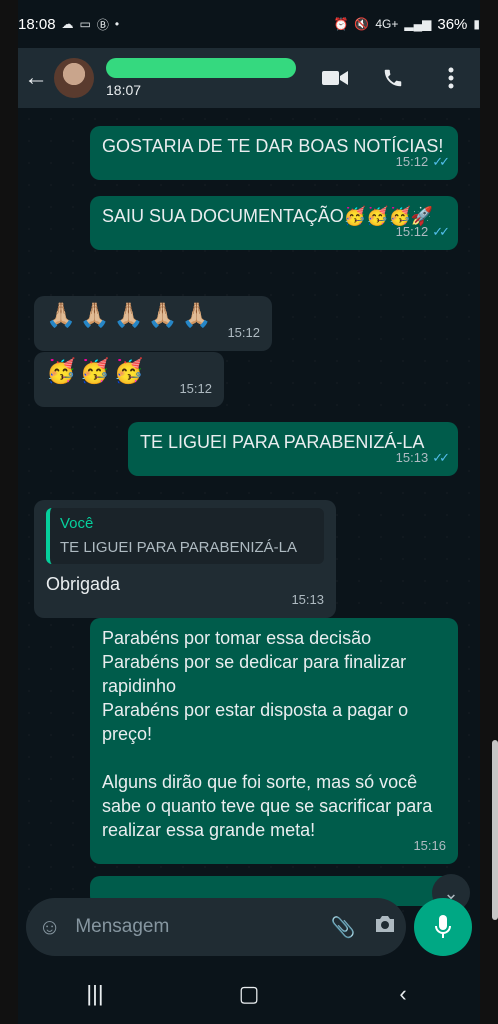  What do you see at coordinates (341, 24) in the screenshot?
I see `alarm-icon: ⏰` at bounding box center [341, 24].